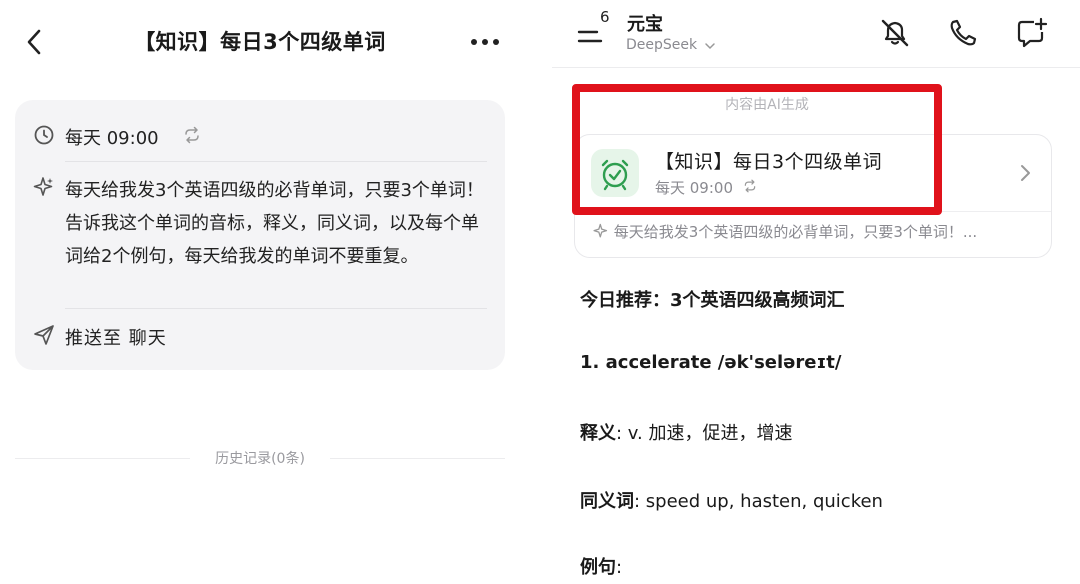  Describe the element at coordinates (712, 300) in the screenshot. I see `message-heading: 今日推荐：3个英语四级高频词汇` at that location.